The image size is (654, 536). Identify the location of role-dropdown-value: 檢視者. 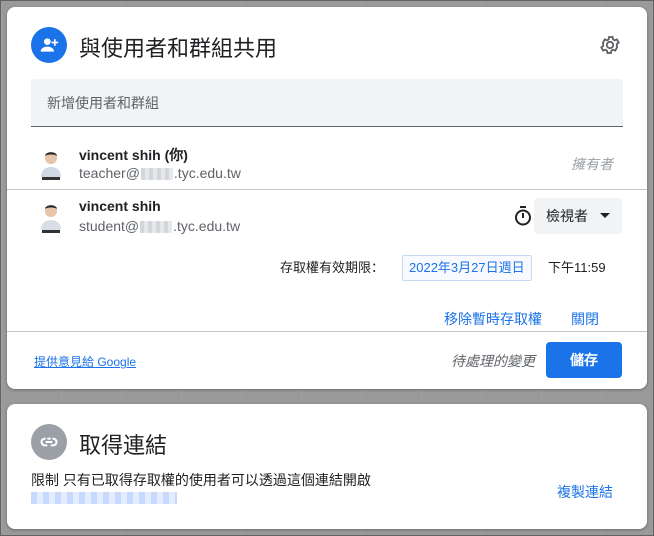
(567, 216).